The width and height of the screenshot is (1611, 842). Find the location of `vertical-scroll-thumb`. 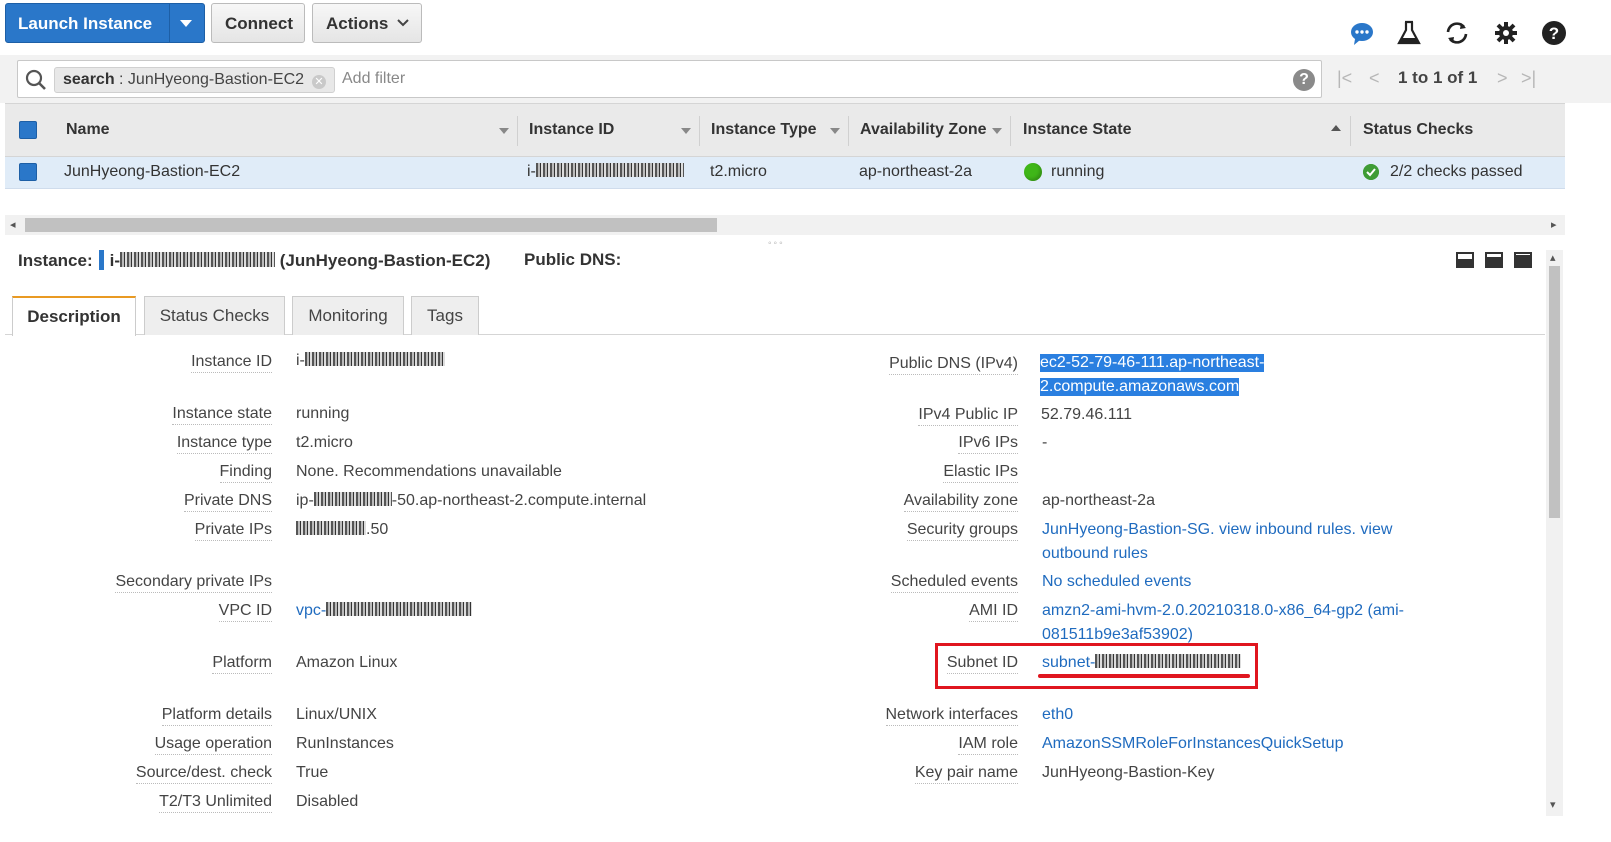

vertical-scroll-thumb is located at coordinates (1554, 392).